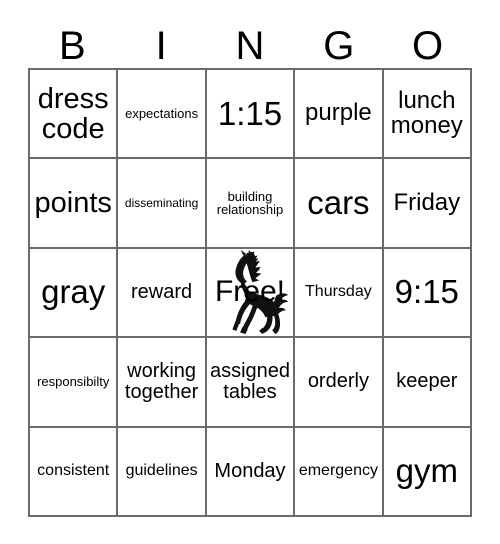 The width and height of the screenshot is (500, 544). I want to click on bingo-cell-label: gray, so click(73, 292).